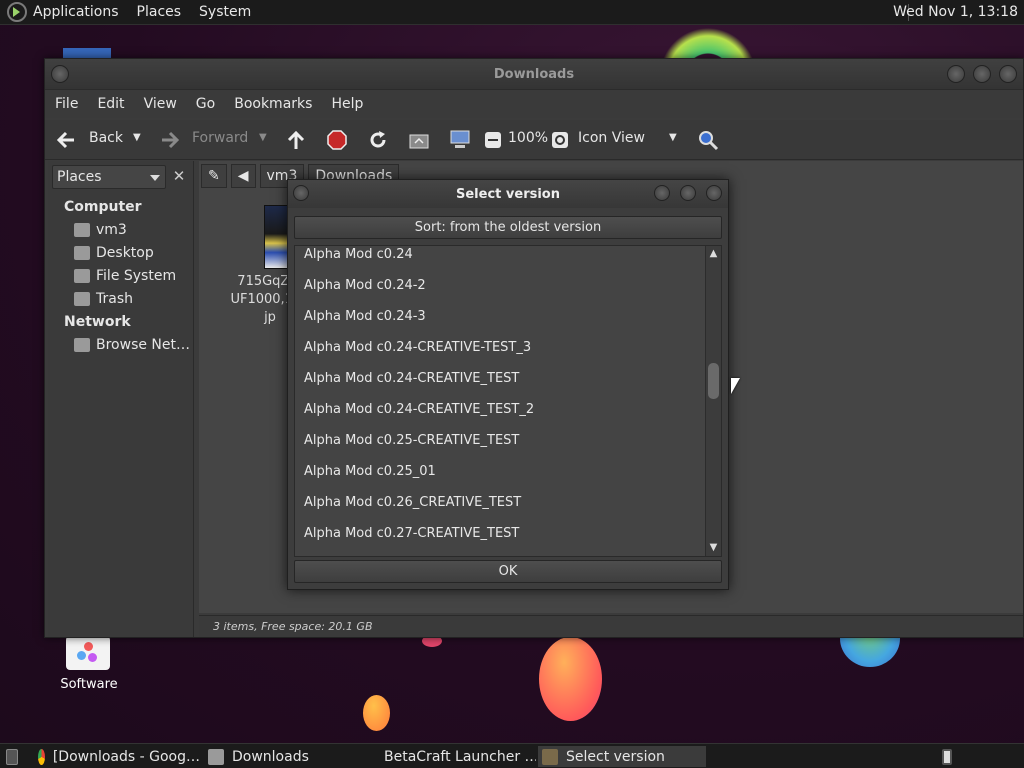  What do you see at coordinates (735, 386) in the screenshot?
I see `mouse-cursor-icon` at bounding box center [735, 386].